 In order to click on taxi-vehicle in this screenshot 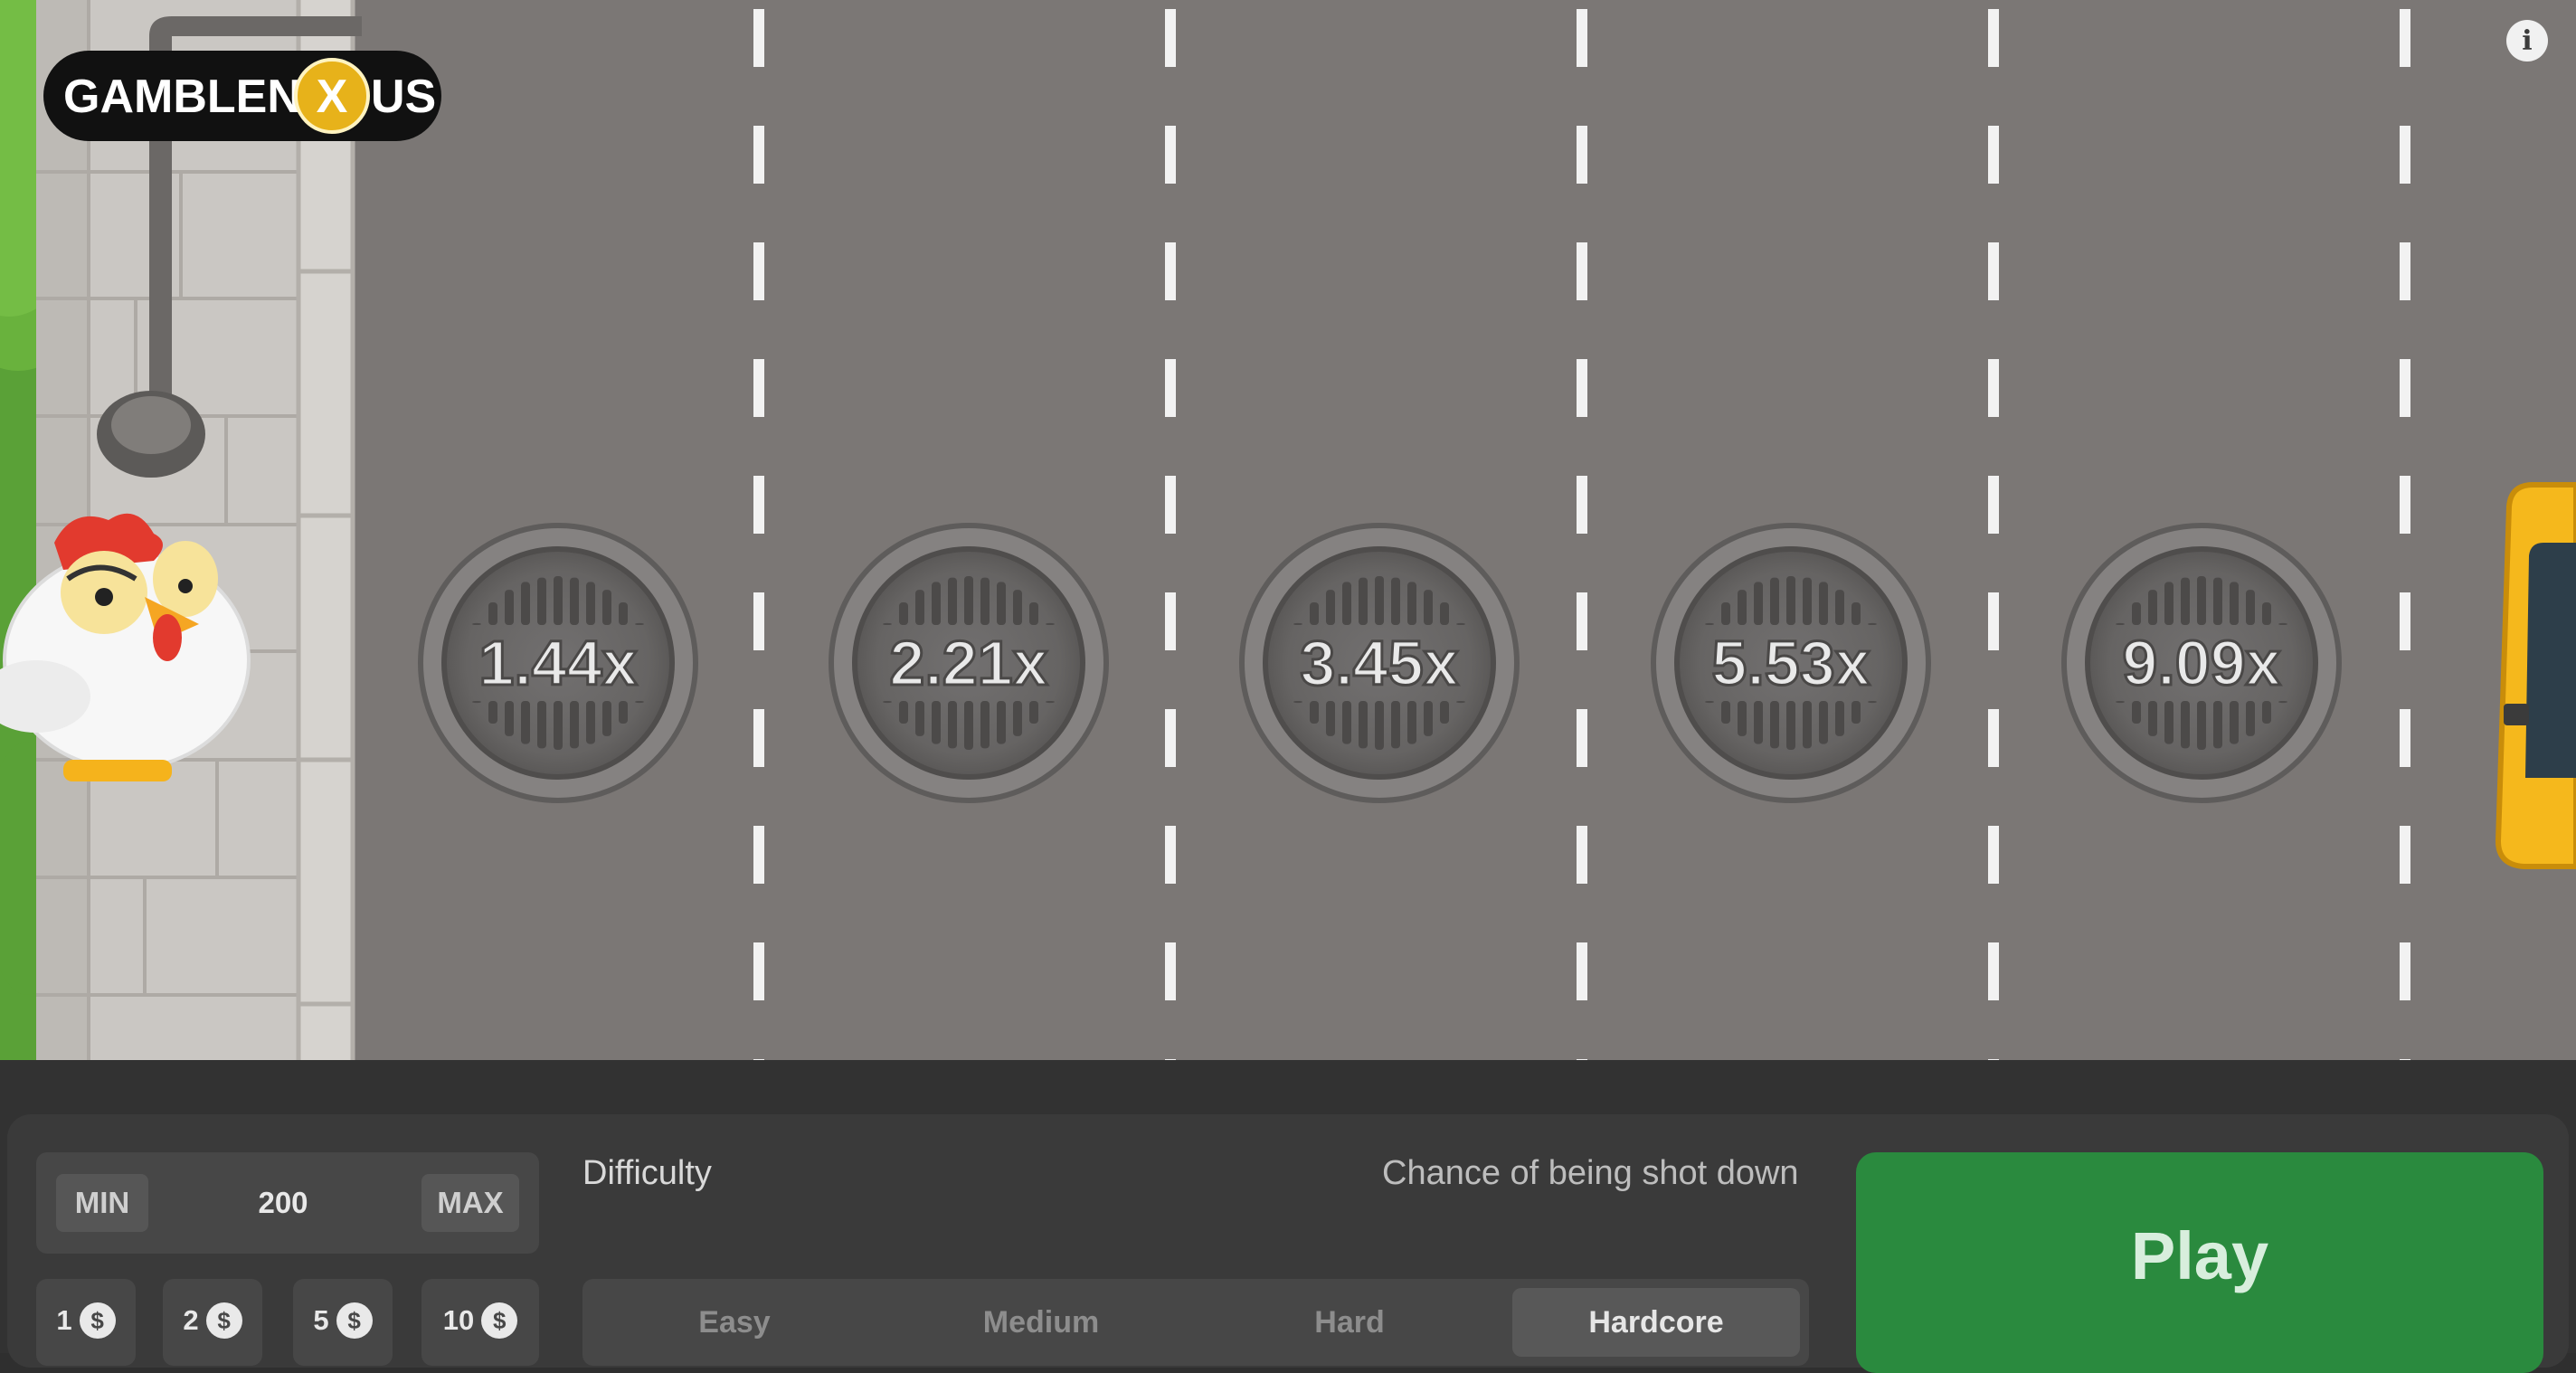, I will do `click(2536, 675)`.